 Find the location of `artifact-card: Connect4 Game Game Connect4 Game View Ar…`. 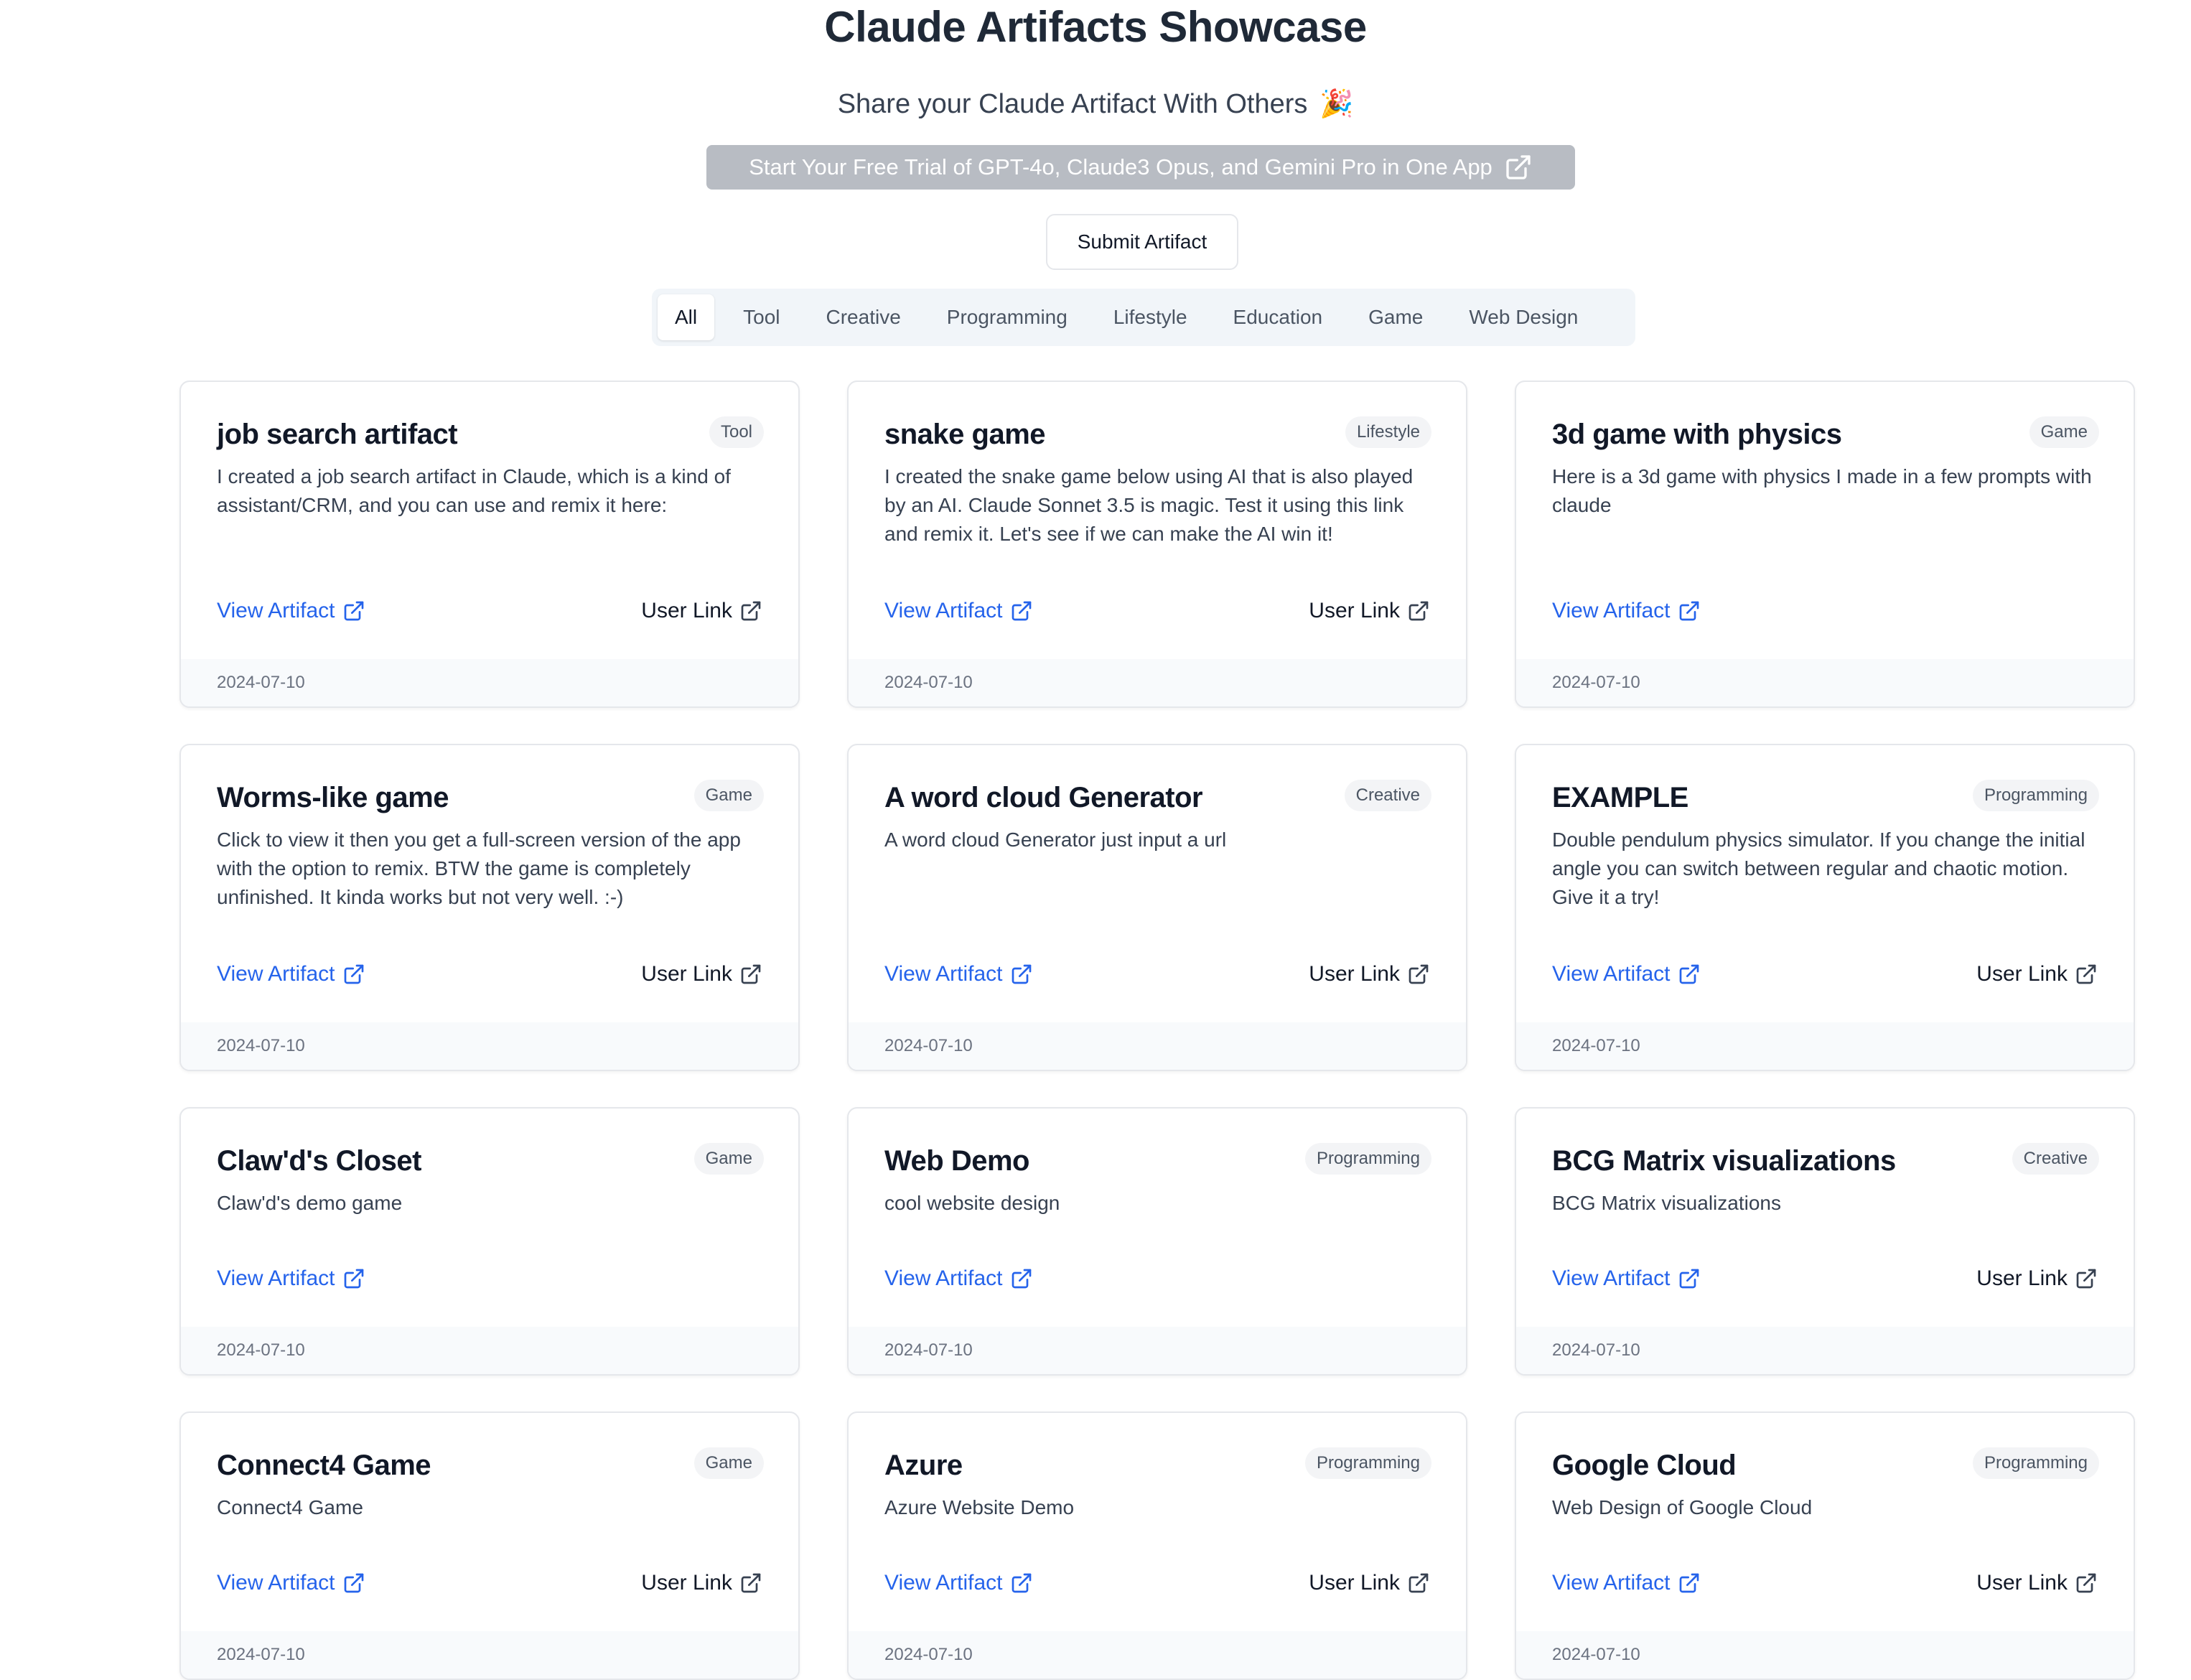

artifact-card: Connect4 Game Game Connect4 Game View Ar… is located at coordinates (489, 1545).